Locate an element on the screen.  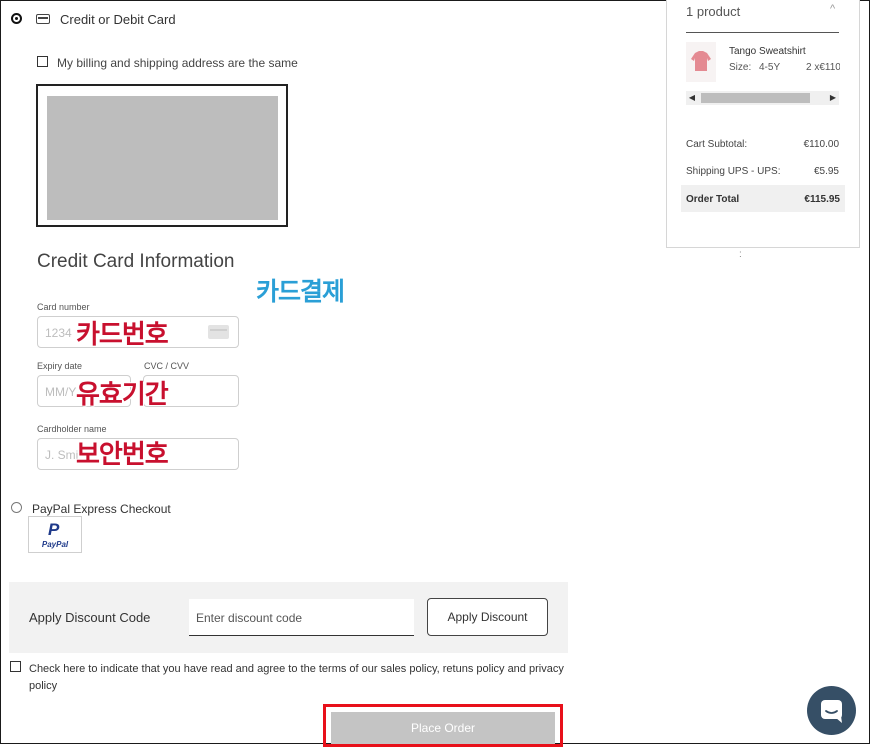
card-preview-image is located at coordinates (162, 158).